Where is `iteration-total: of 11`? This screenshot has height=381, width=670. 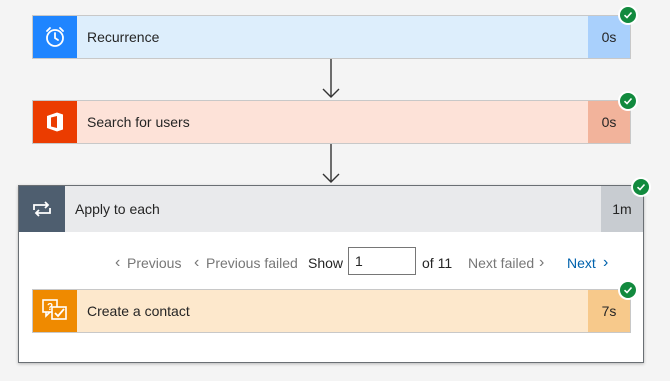
iteration-total: of 11 is located at coordinates (437, 263).